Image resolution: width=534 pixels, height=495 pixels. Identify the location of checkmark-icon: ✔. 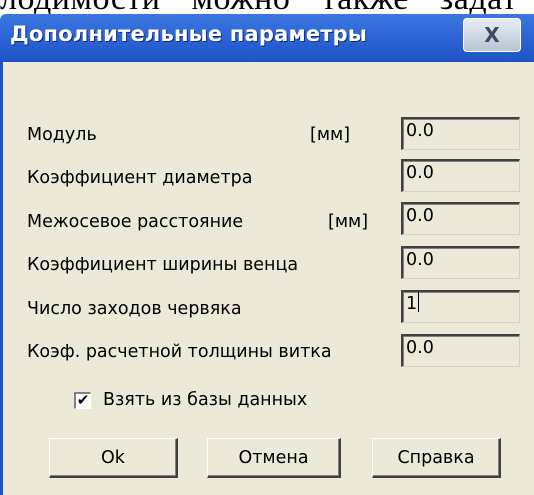
(83, 400).